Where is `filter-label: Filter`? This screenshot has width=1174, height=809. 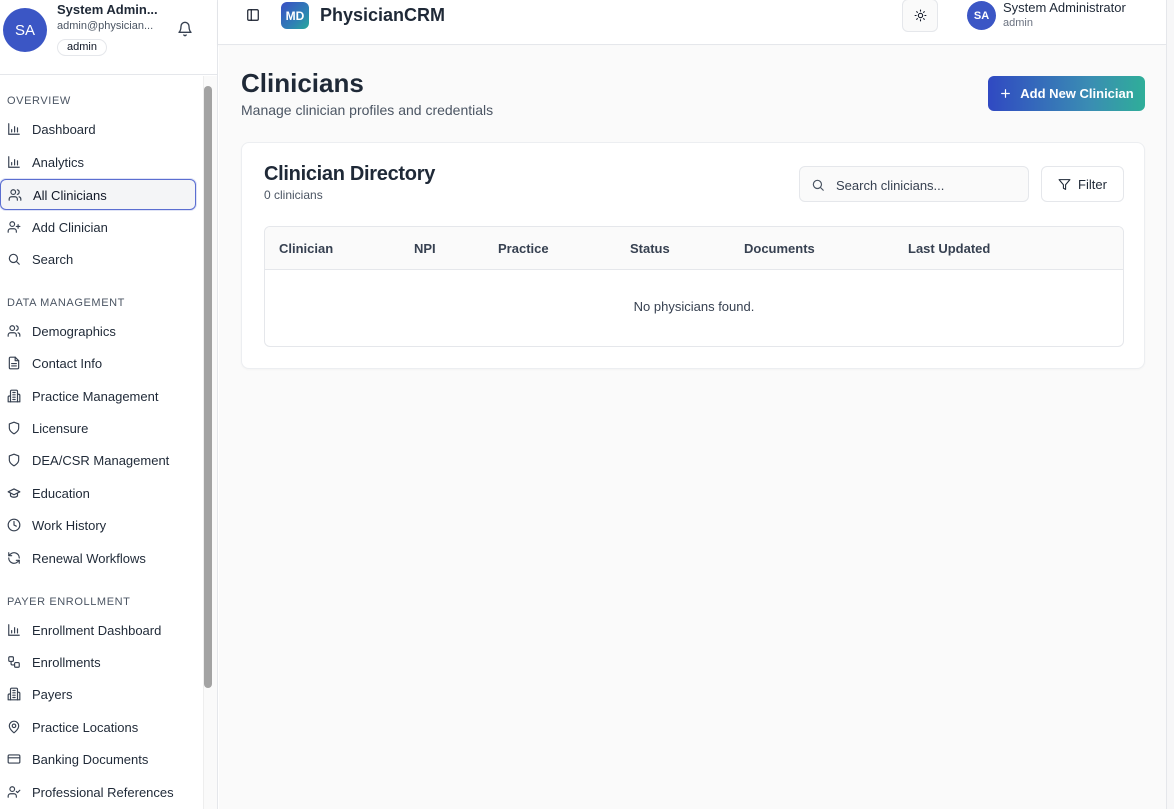
filter-label: Filter is located at coordinates (1092, 184).